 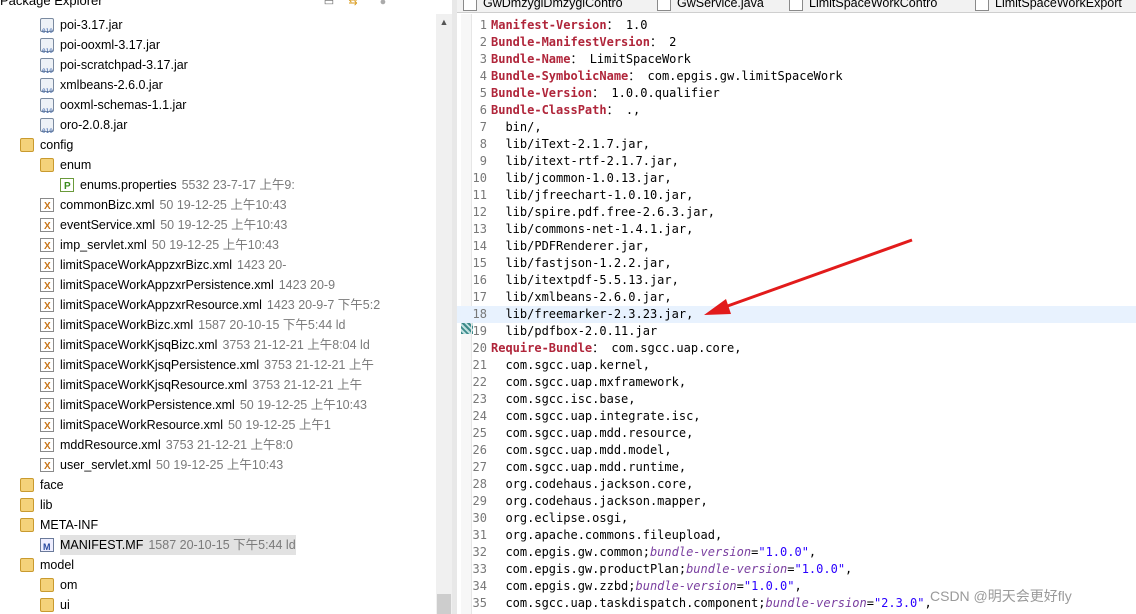 I want to click on line-text: lib/spire.pdf.free-2.6.3.jar,, so click(x=603, y=212).